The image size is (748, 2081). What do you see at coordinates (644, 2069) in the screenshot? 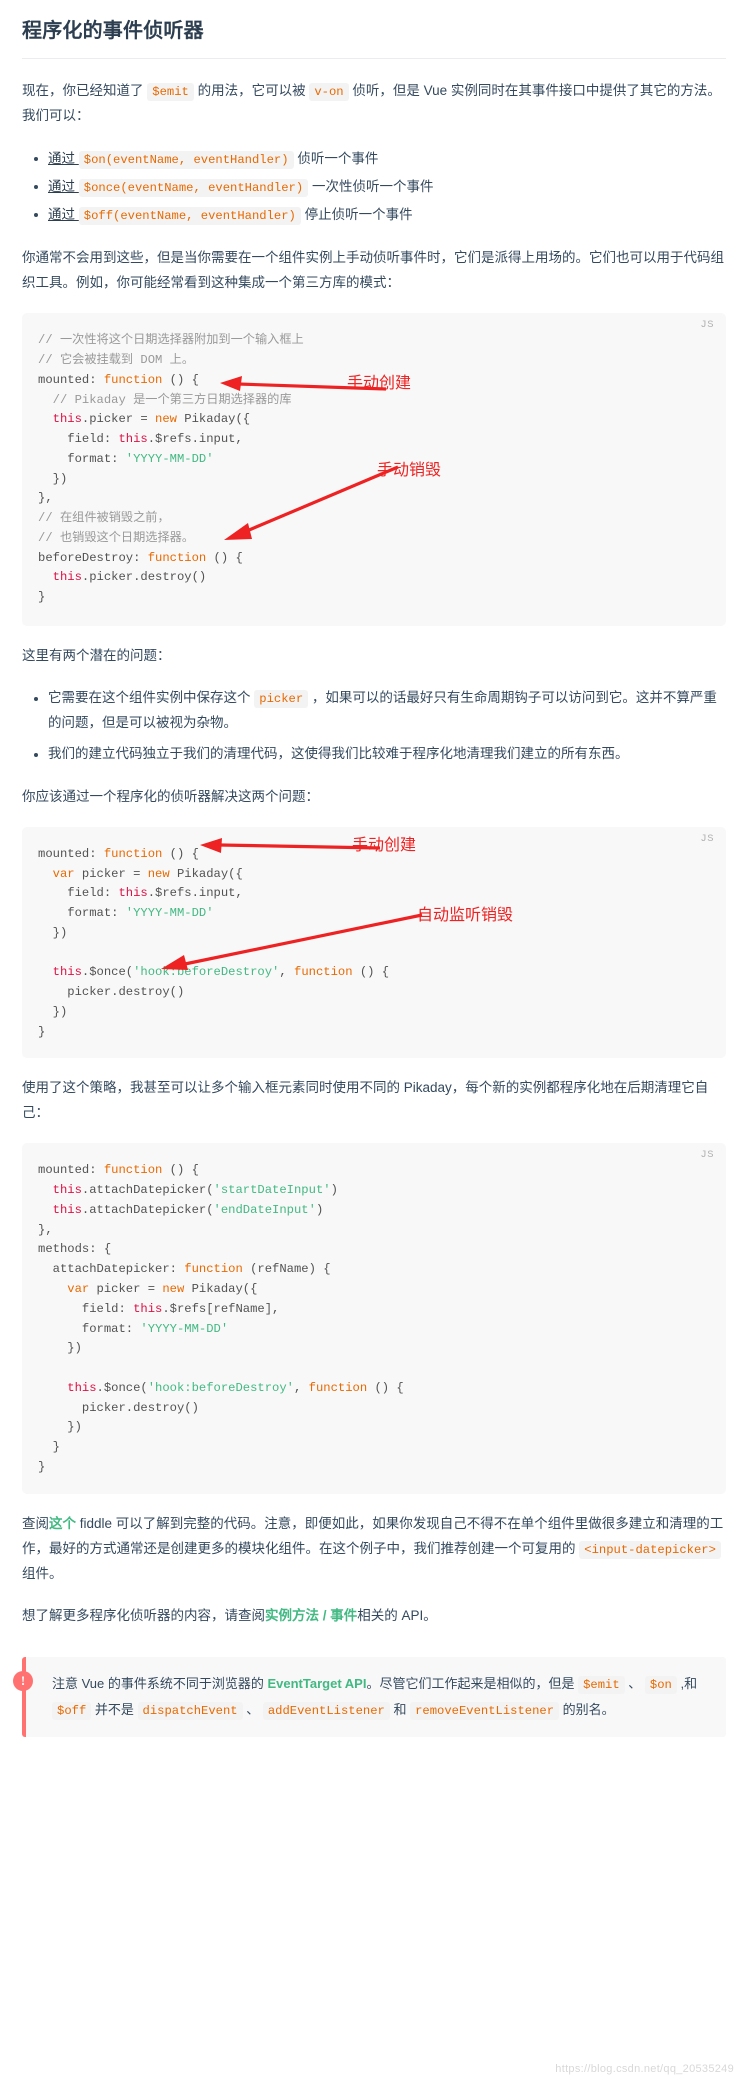
I see `watermark: https://blog.csdn.net/qq_20535249` at bounding box center [644, 2069].